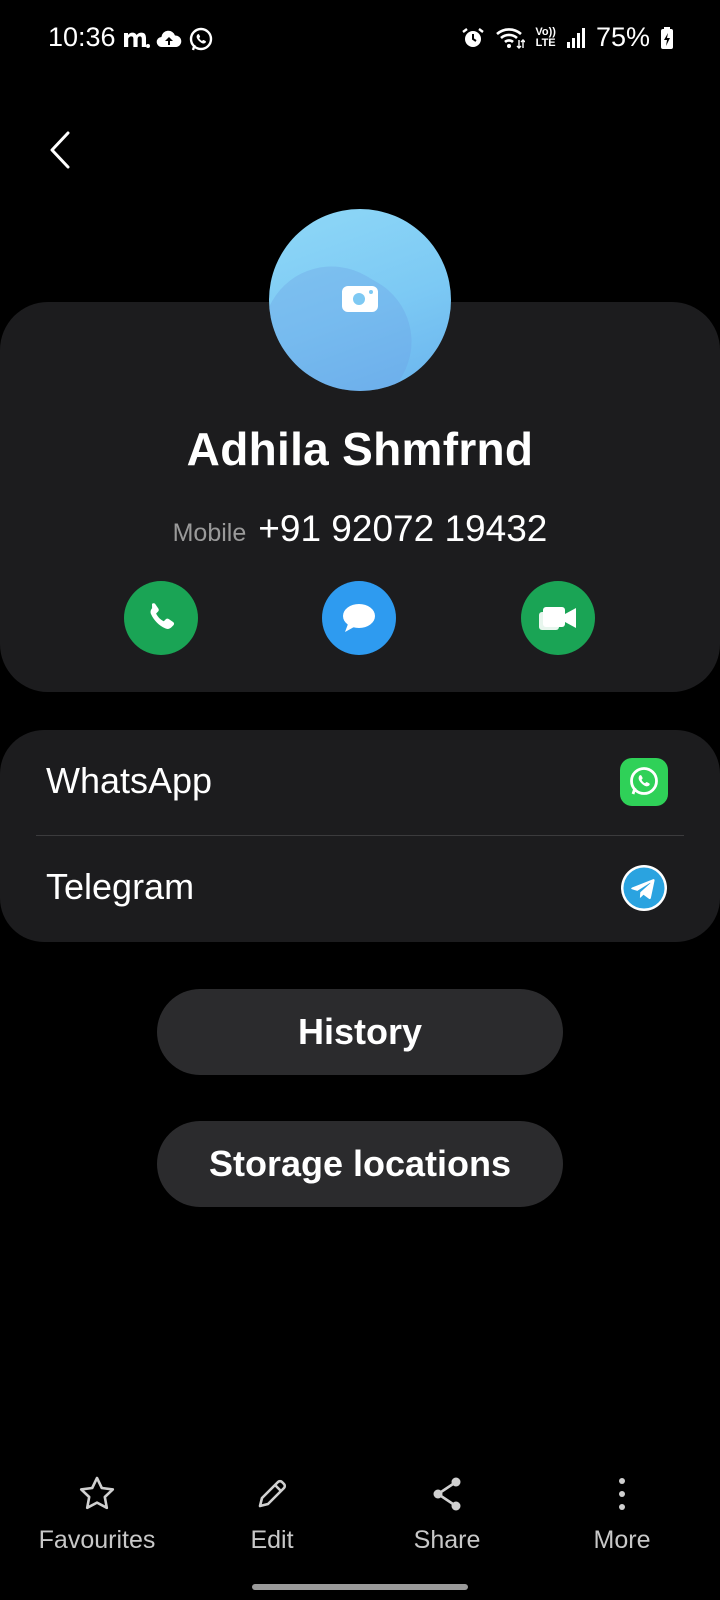 This screenshot has height=1600, width=720. Describe the element at coordinates (360, 889) in the screenshot. I see `app-row-telegram: Telegram` at that location.